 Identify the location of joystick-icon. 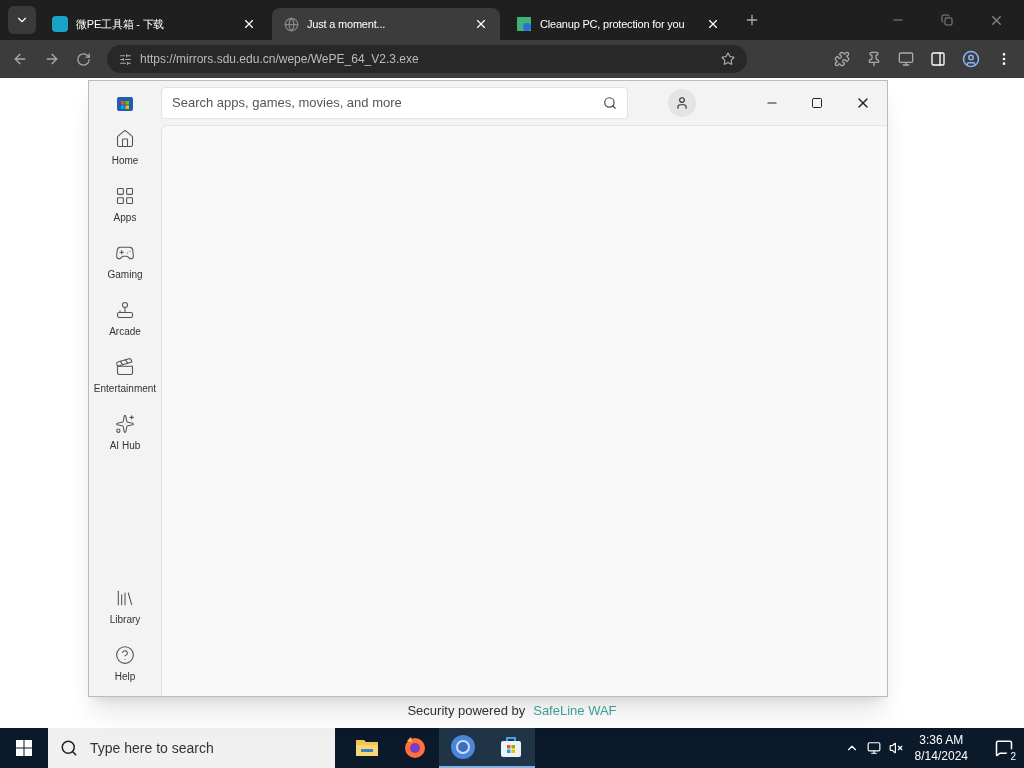
(125, 310).